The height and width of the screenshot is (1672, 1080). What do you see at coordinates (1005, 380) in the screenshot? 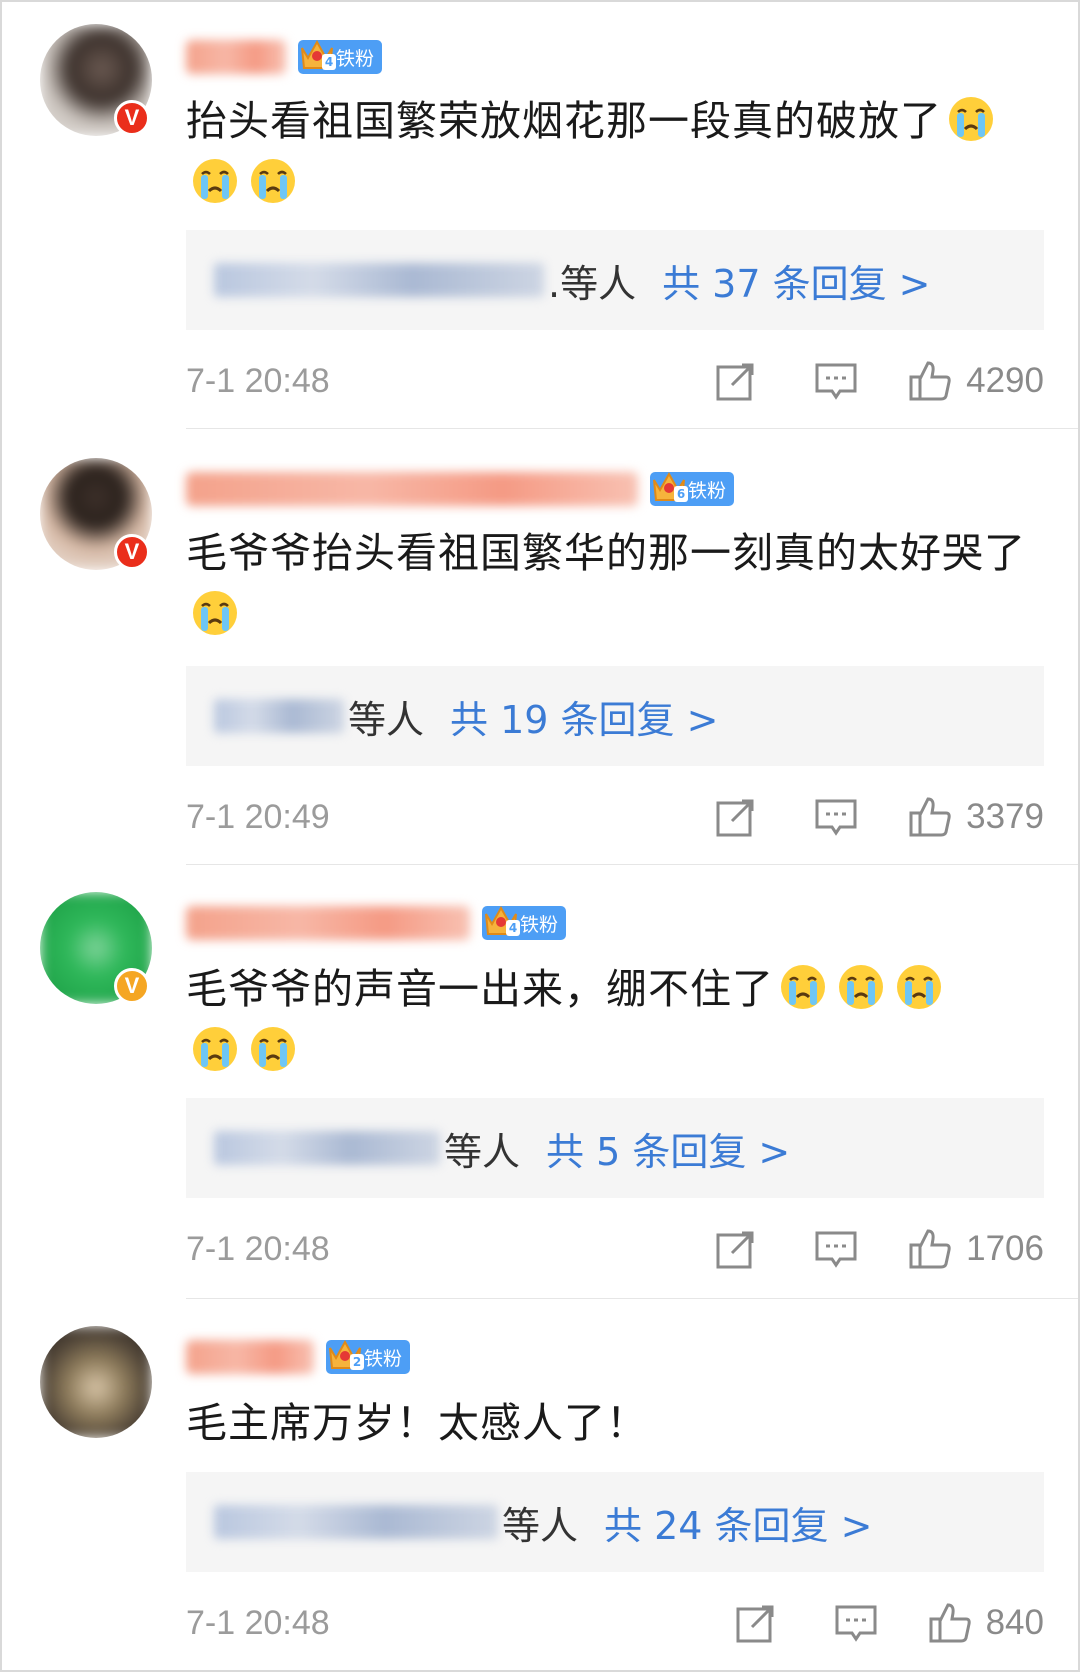
I see `like-count: 4290` at bounding box center [1005, 380].